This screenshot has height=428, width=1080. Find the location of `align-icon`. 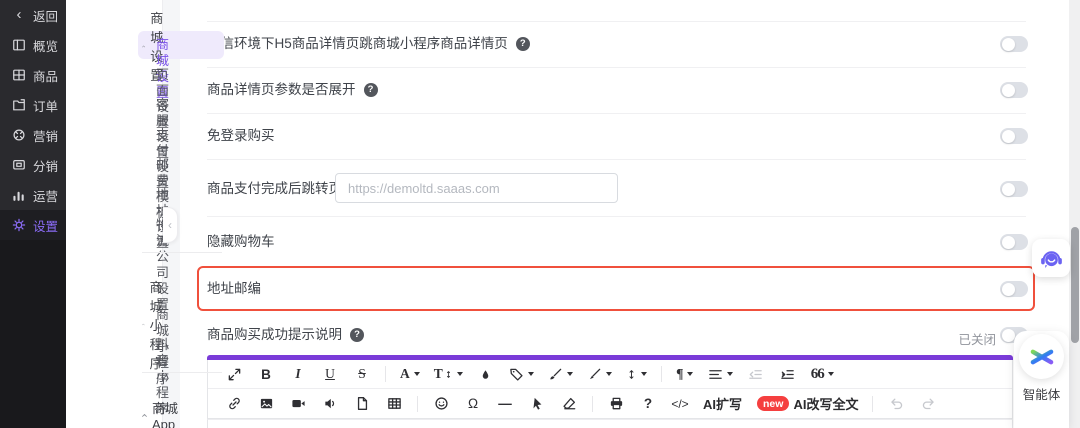

align-icon is located at coordinates (720, 374).